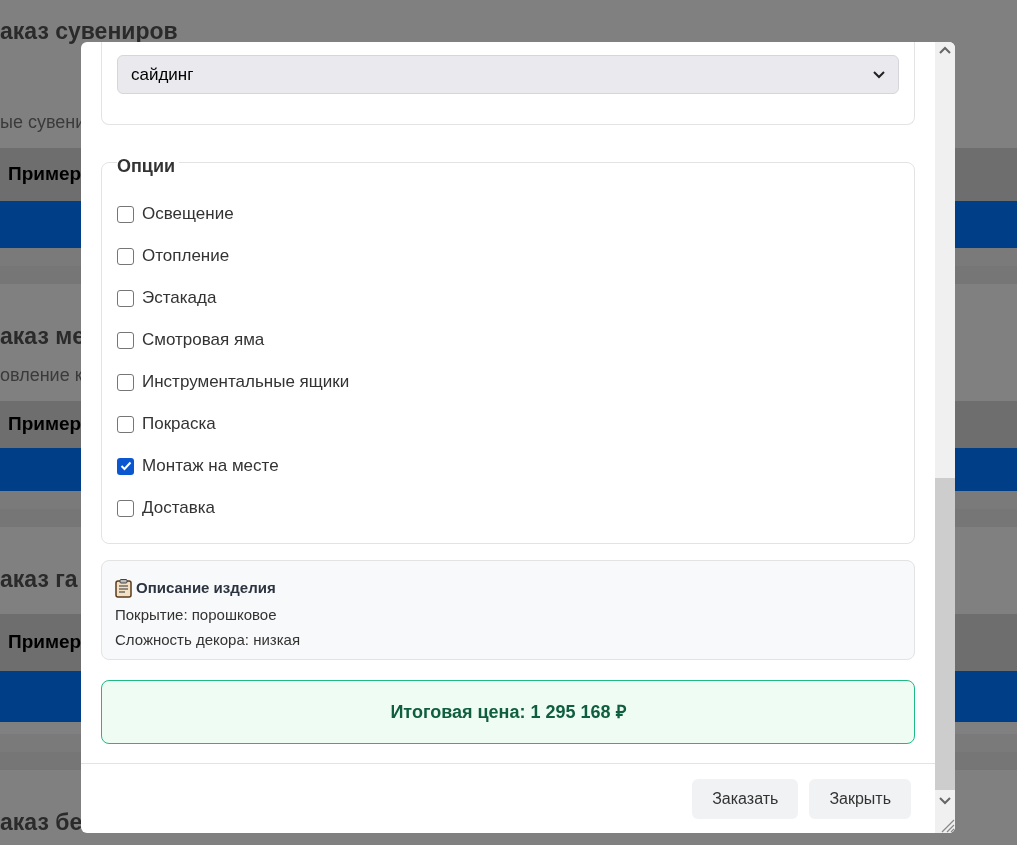 The width and height of the screenshot is (1017, 845). Describe the element at coordinates (41, 822) in the screenshot. I see `card-title: аказ бе` at that location.